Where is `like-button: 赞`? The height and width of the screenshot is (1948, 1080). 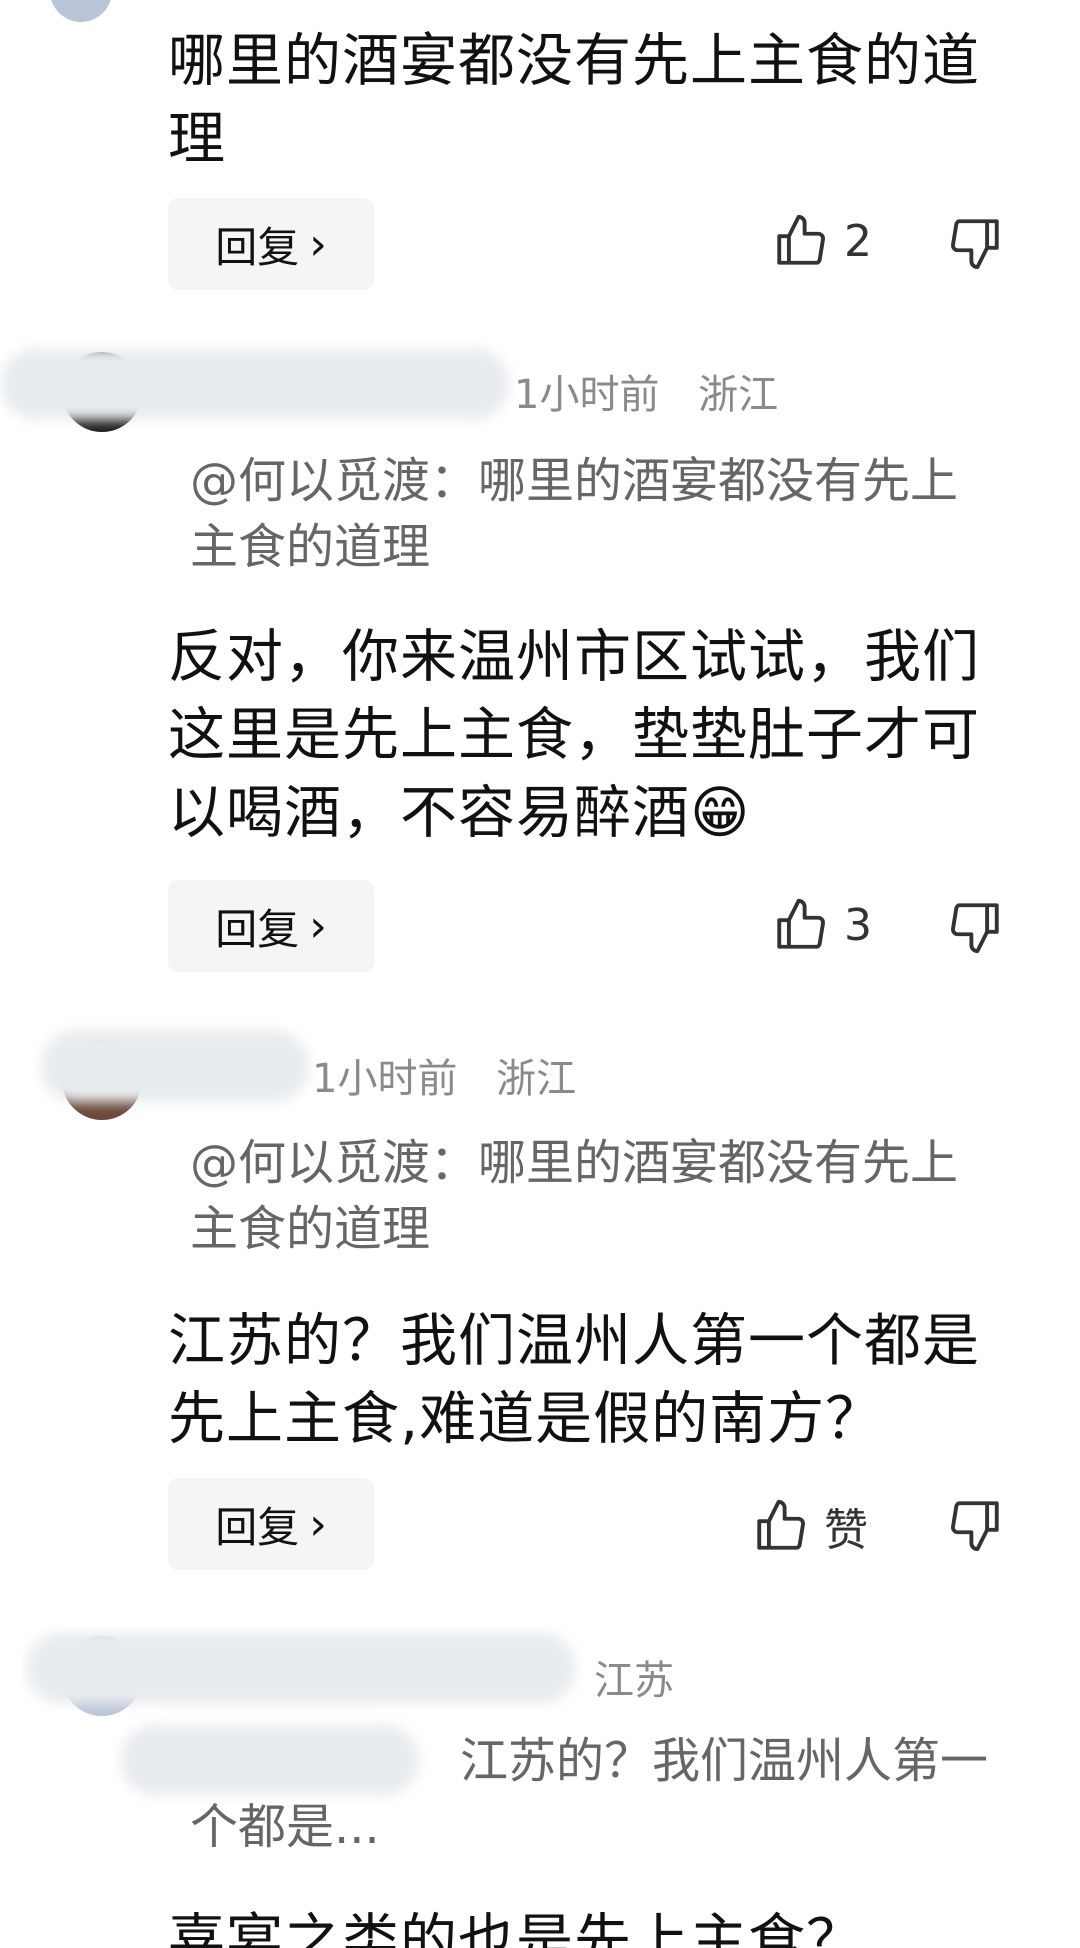 like-button: 赞 is located at coordinates (810, 1526).